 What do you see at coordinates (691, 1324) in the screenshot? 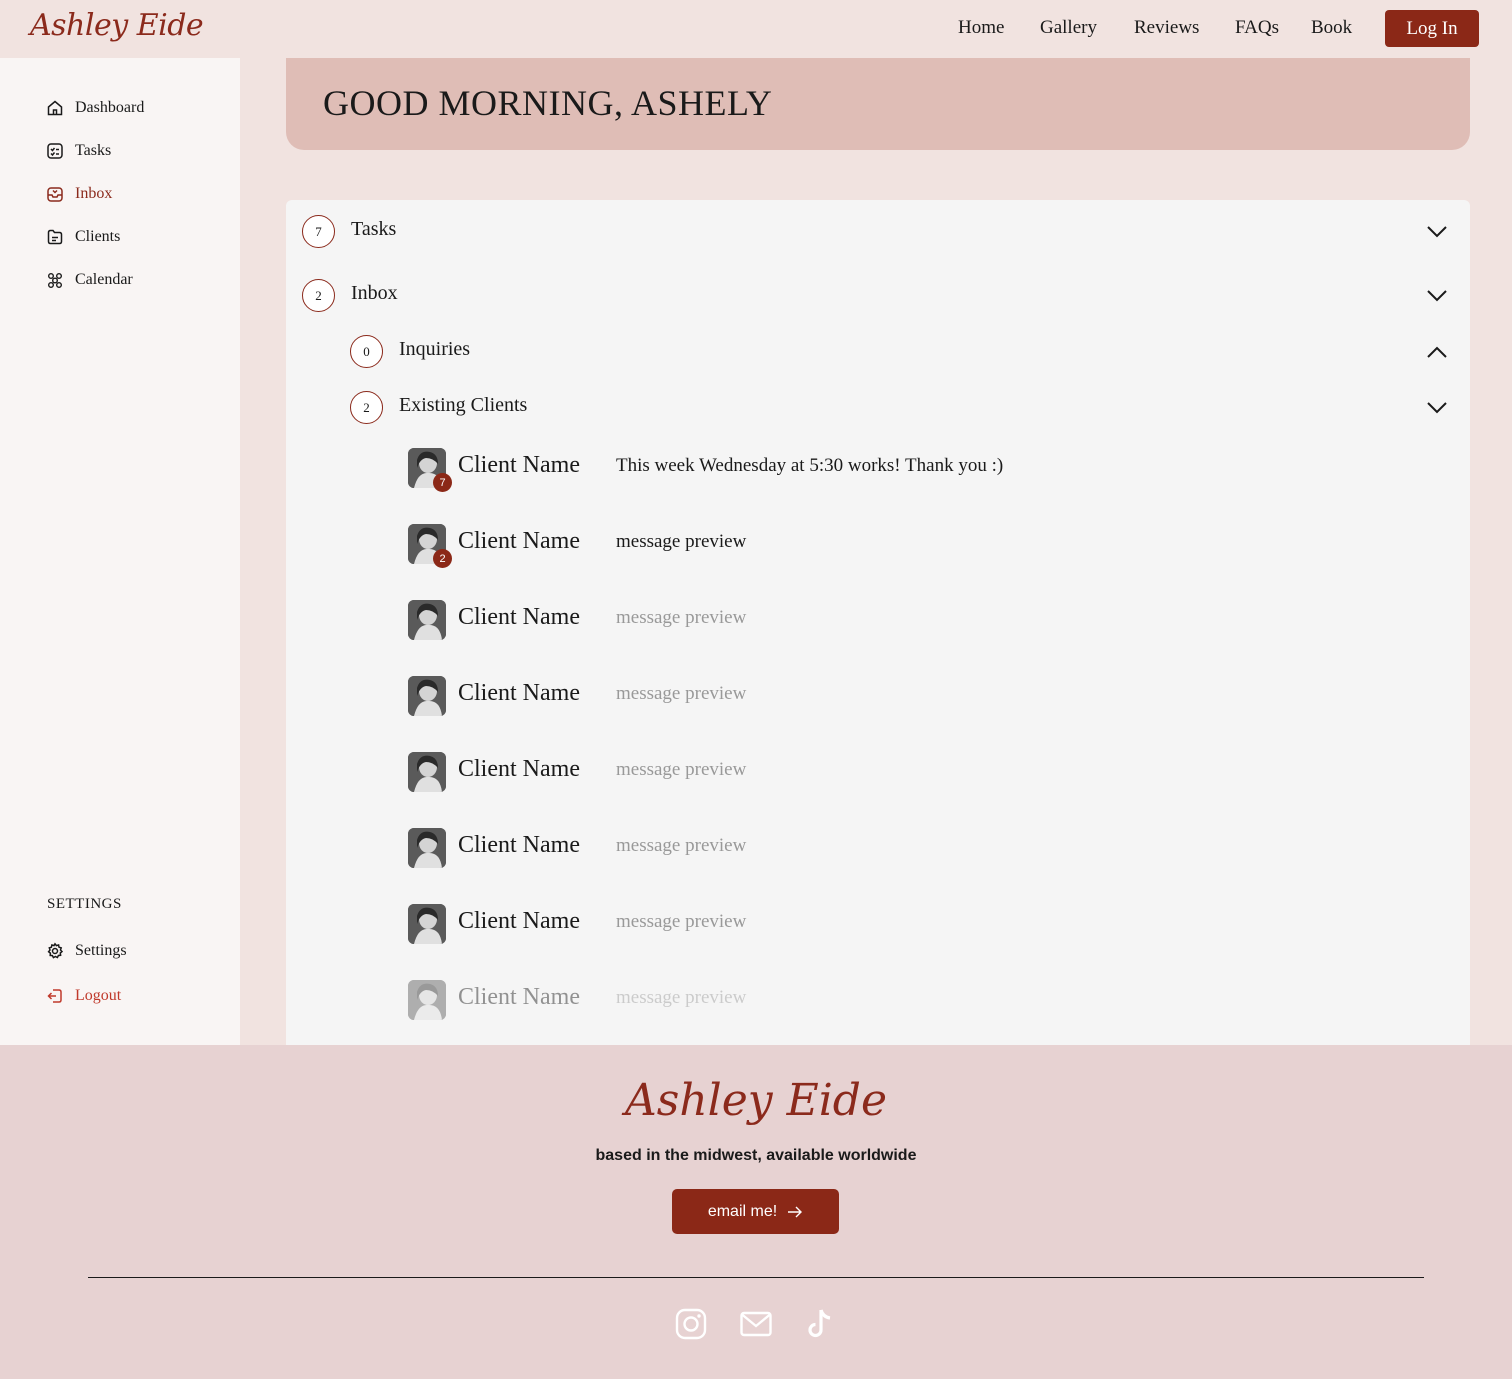
I see `instagram-icon` at bounding box center [691, 1324].